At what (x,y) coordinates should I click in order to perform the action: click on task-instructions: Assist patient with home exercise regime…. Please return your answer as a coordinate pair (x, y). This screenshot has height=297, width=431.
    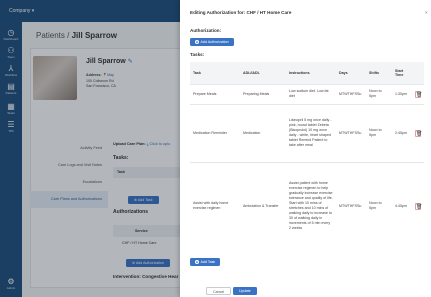
    Looking at the image, I should click on (311, 205).